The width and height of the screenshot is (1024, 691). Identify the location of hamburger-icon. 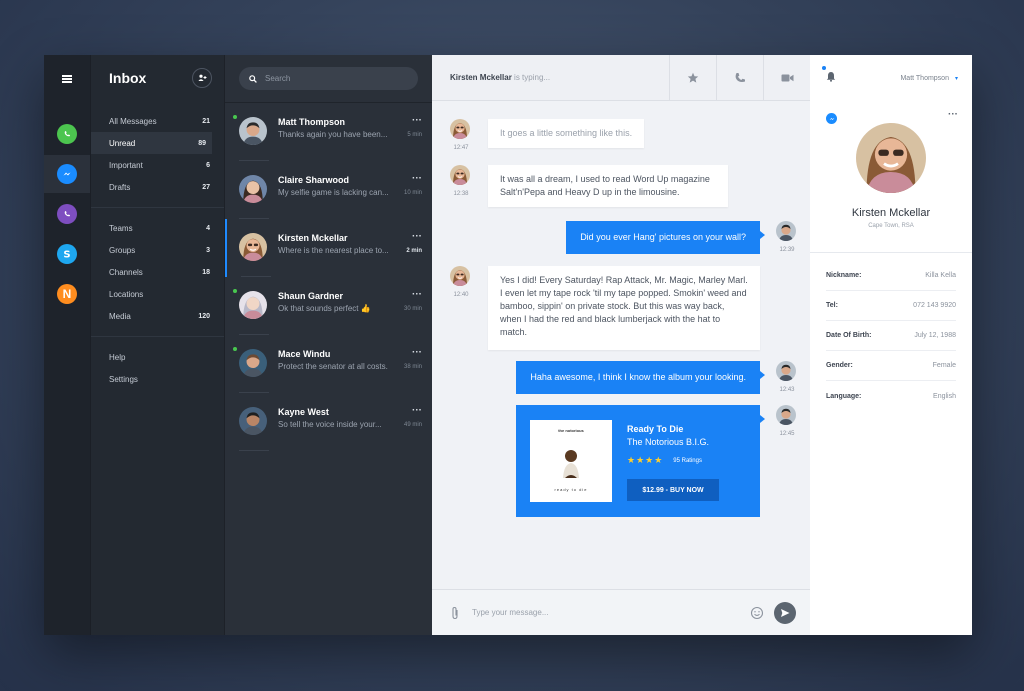
(67, 79).